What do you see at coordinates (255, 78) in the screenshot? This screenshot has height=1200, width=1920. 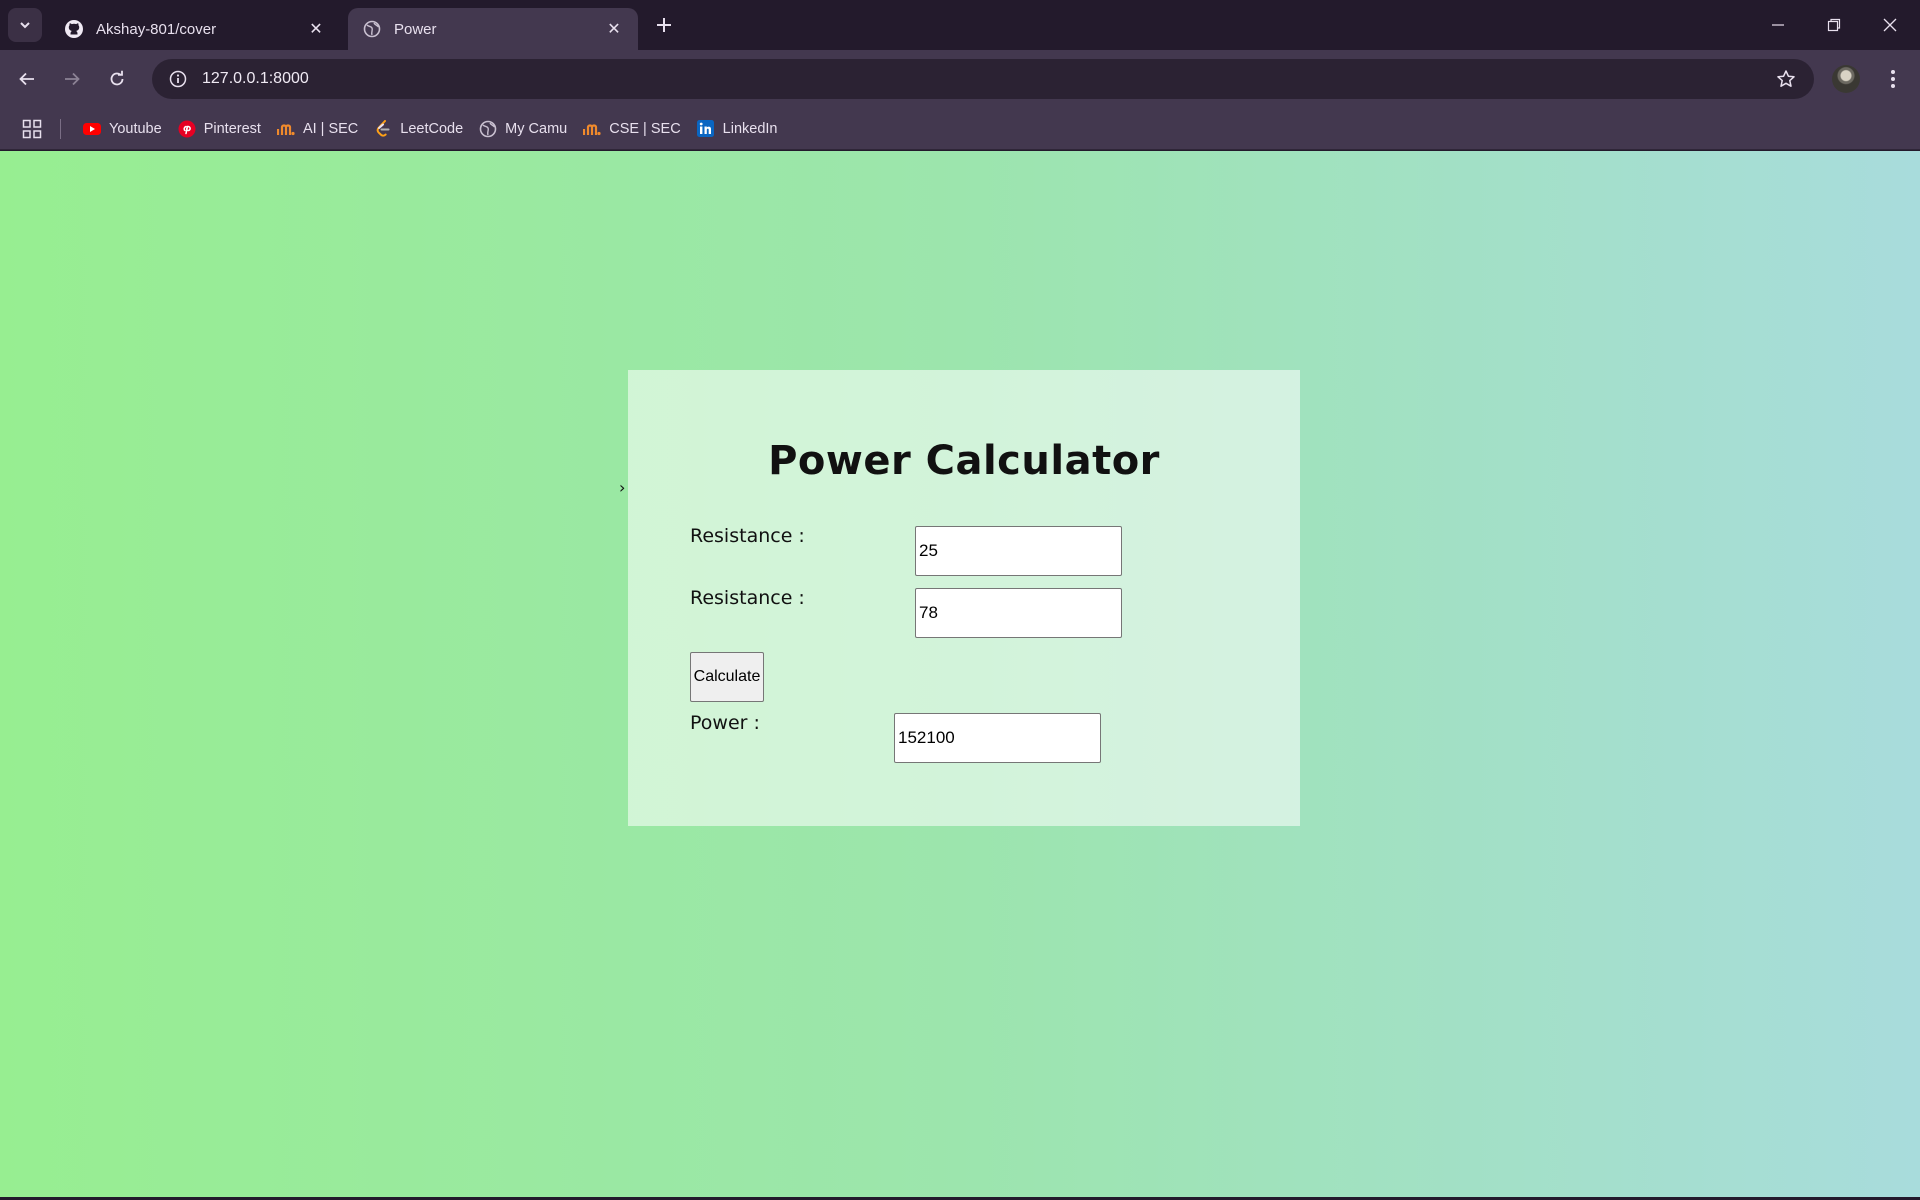 I see `url-text: 127.0.0.1:8000` at bounding box center [255, 78].